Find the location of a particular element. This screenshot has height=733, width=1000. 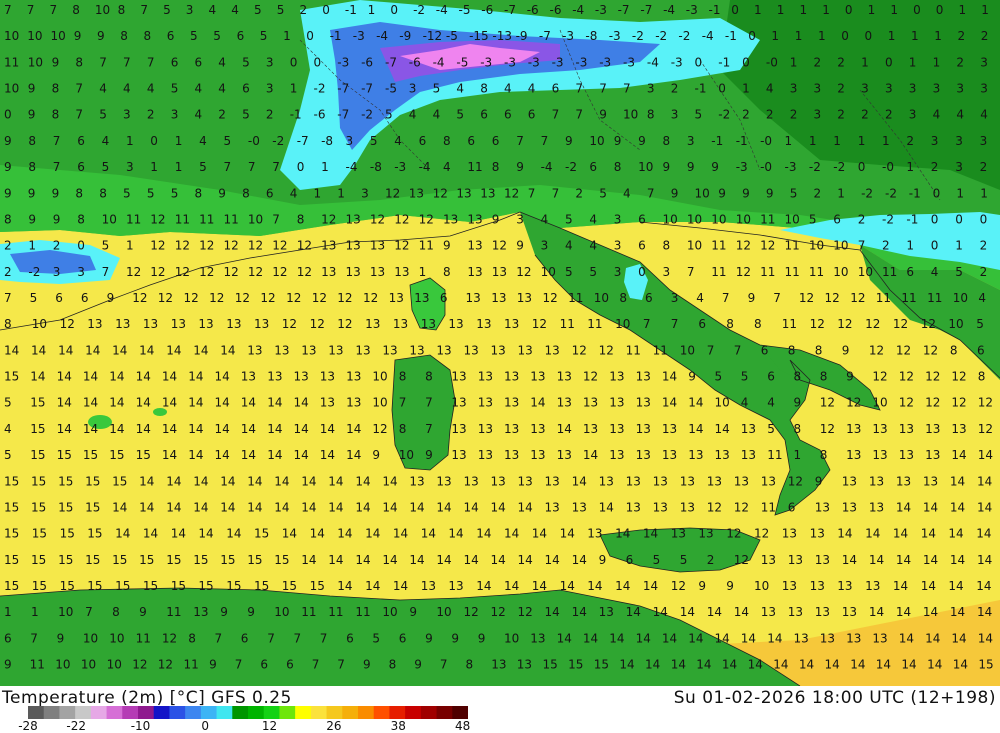

grid-value: -4 is located at coordinates (708, 36).